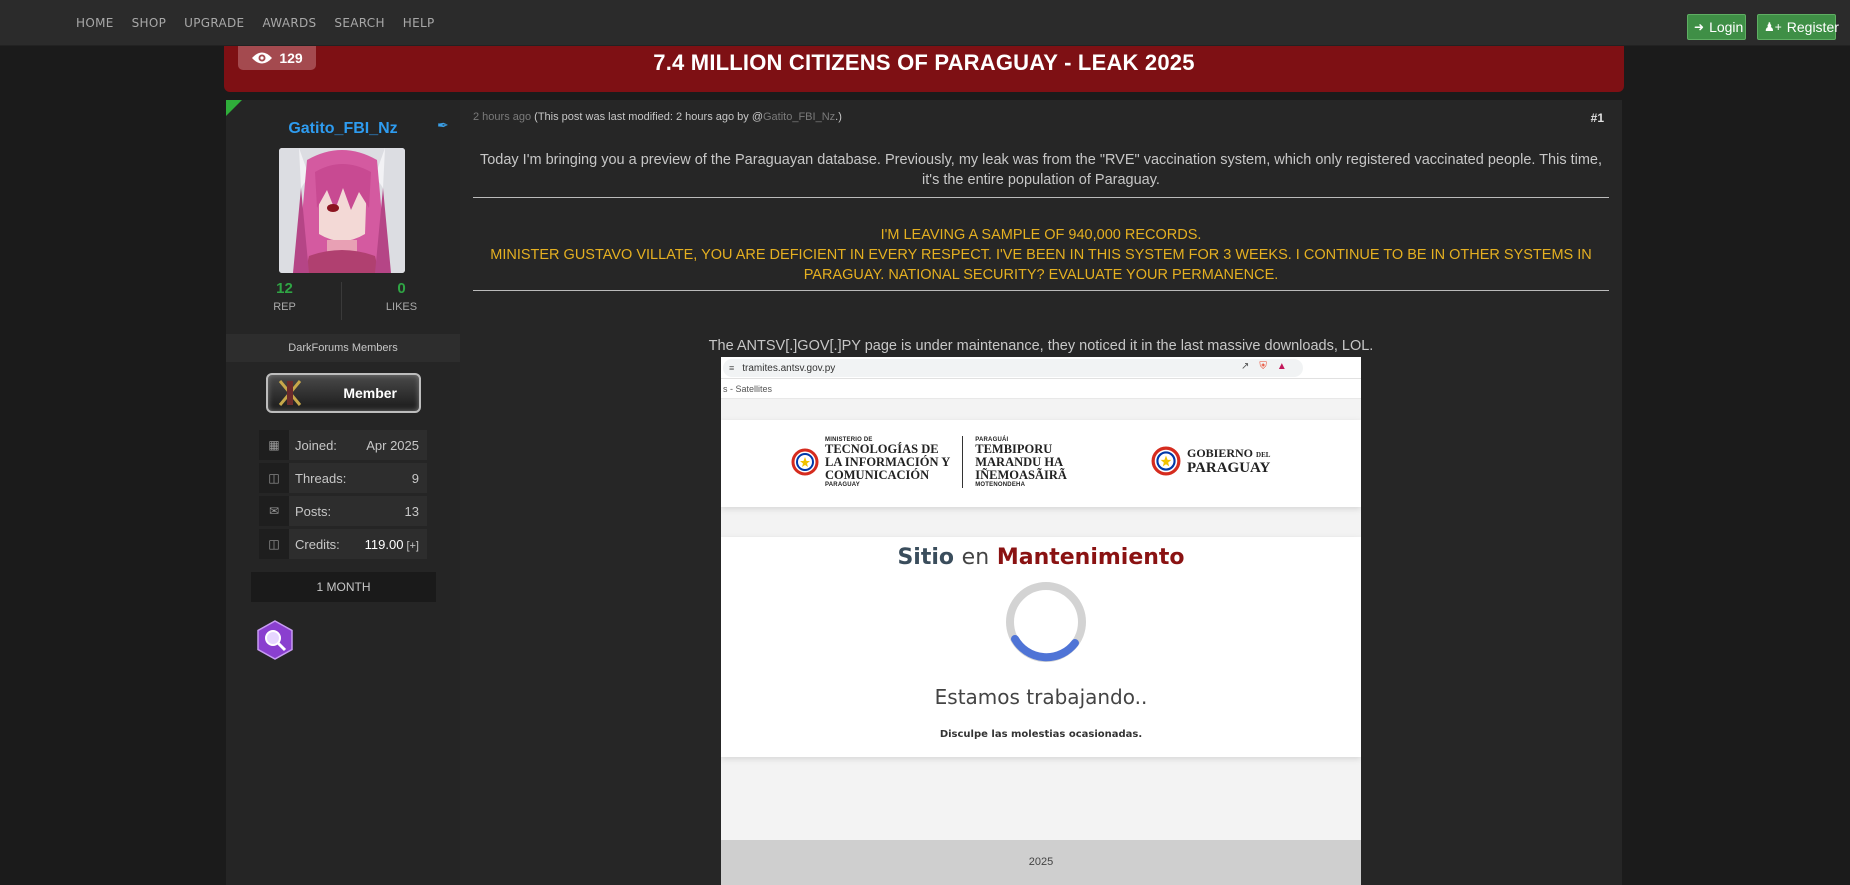 The height and width of the screenshot is (885, 1850). I want to click on likes-stat: 0 LIKES, so click(401, 296).